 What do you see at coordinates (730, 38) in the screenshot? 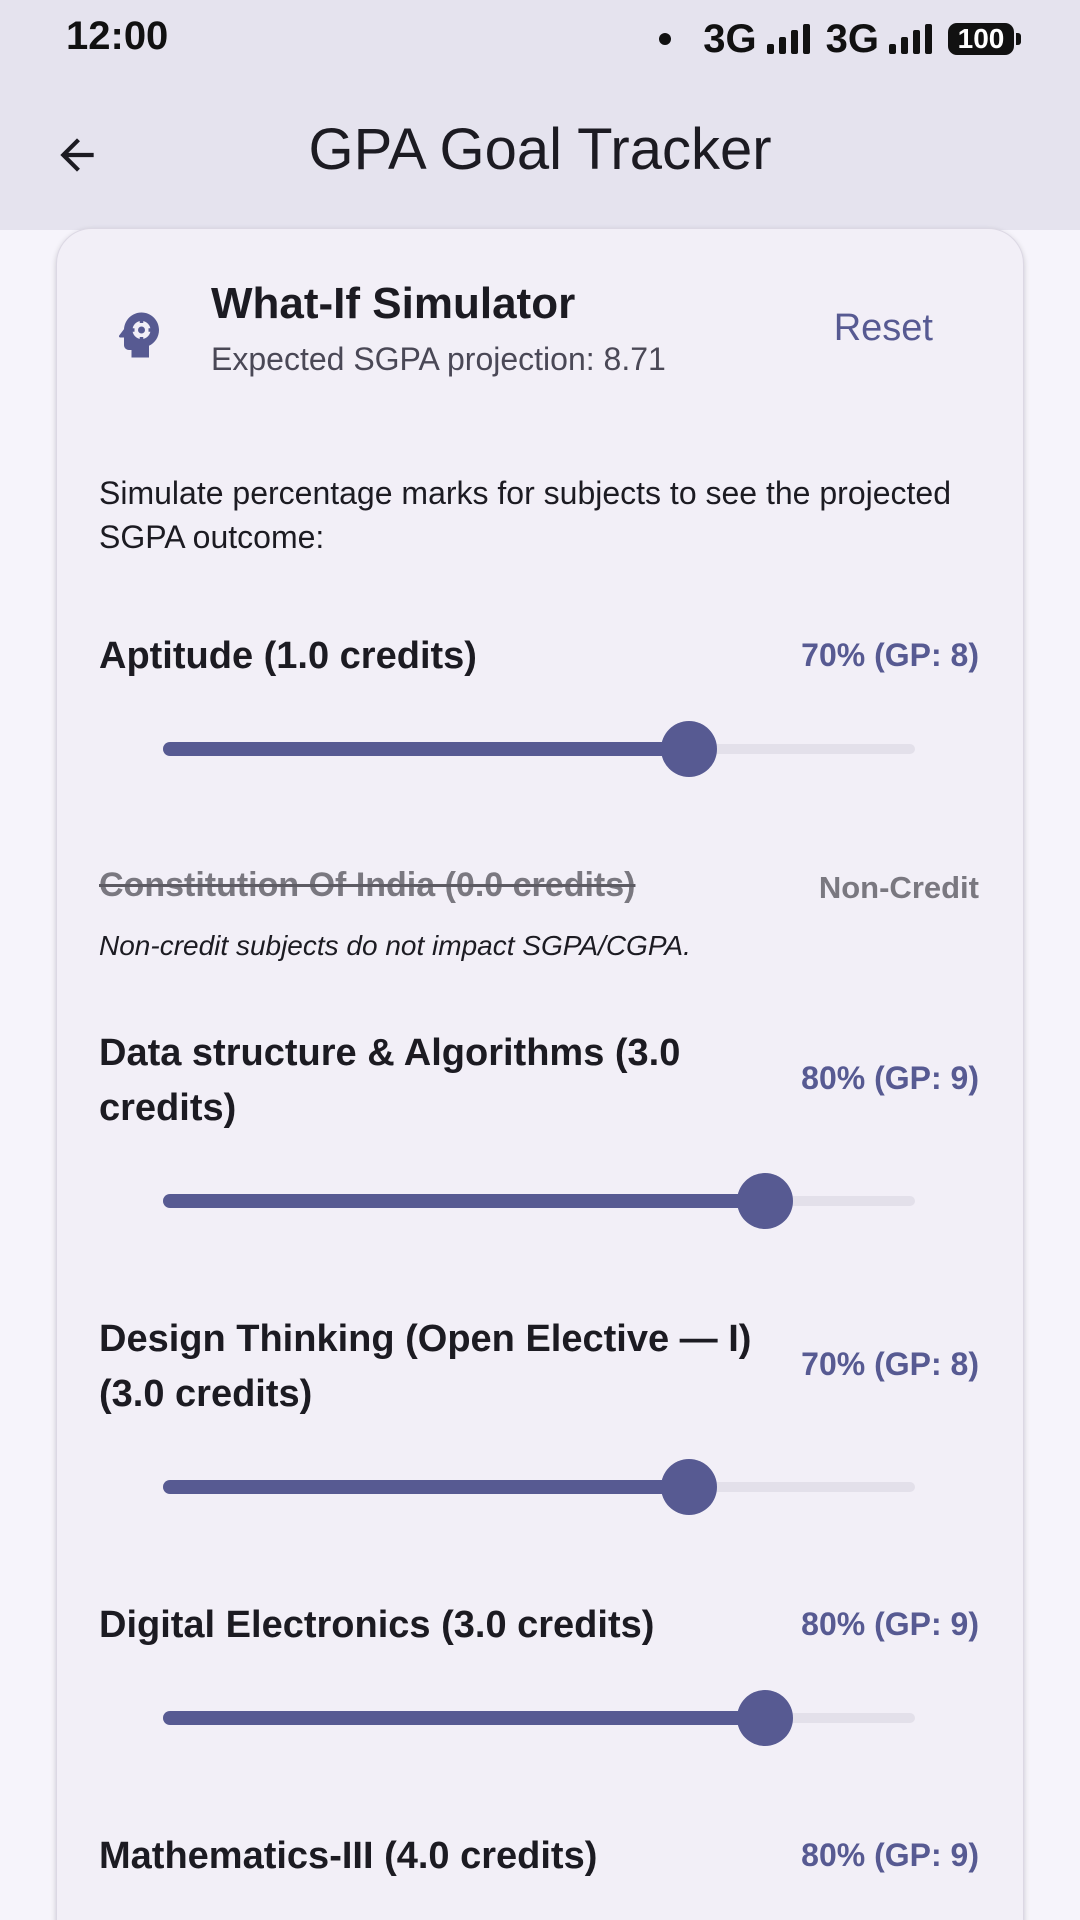
I see `network-type-label: 3G` at bounding box center [730, 38].